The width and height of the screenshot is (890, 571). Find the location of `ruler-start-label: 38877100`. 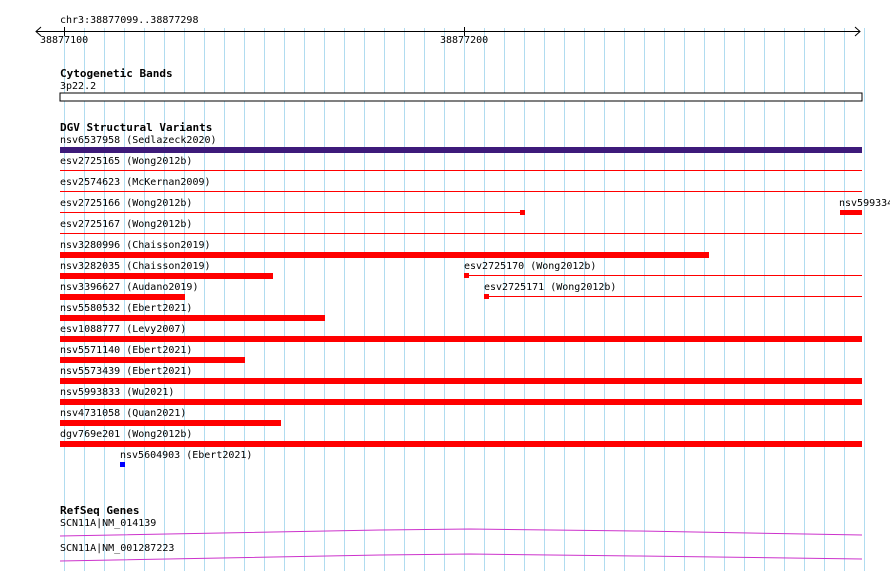

ruler-start-label: 38877100 is located at coordinates (64, 40).